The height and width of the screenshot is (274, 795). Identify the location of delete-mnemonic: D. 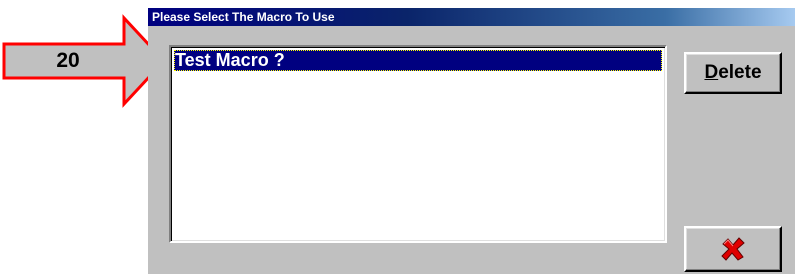
(711, 72).